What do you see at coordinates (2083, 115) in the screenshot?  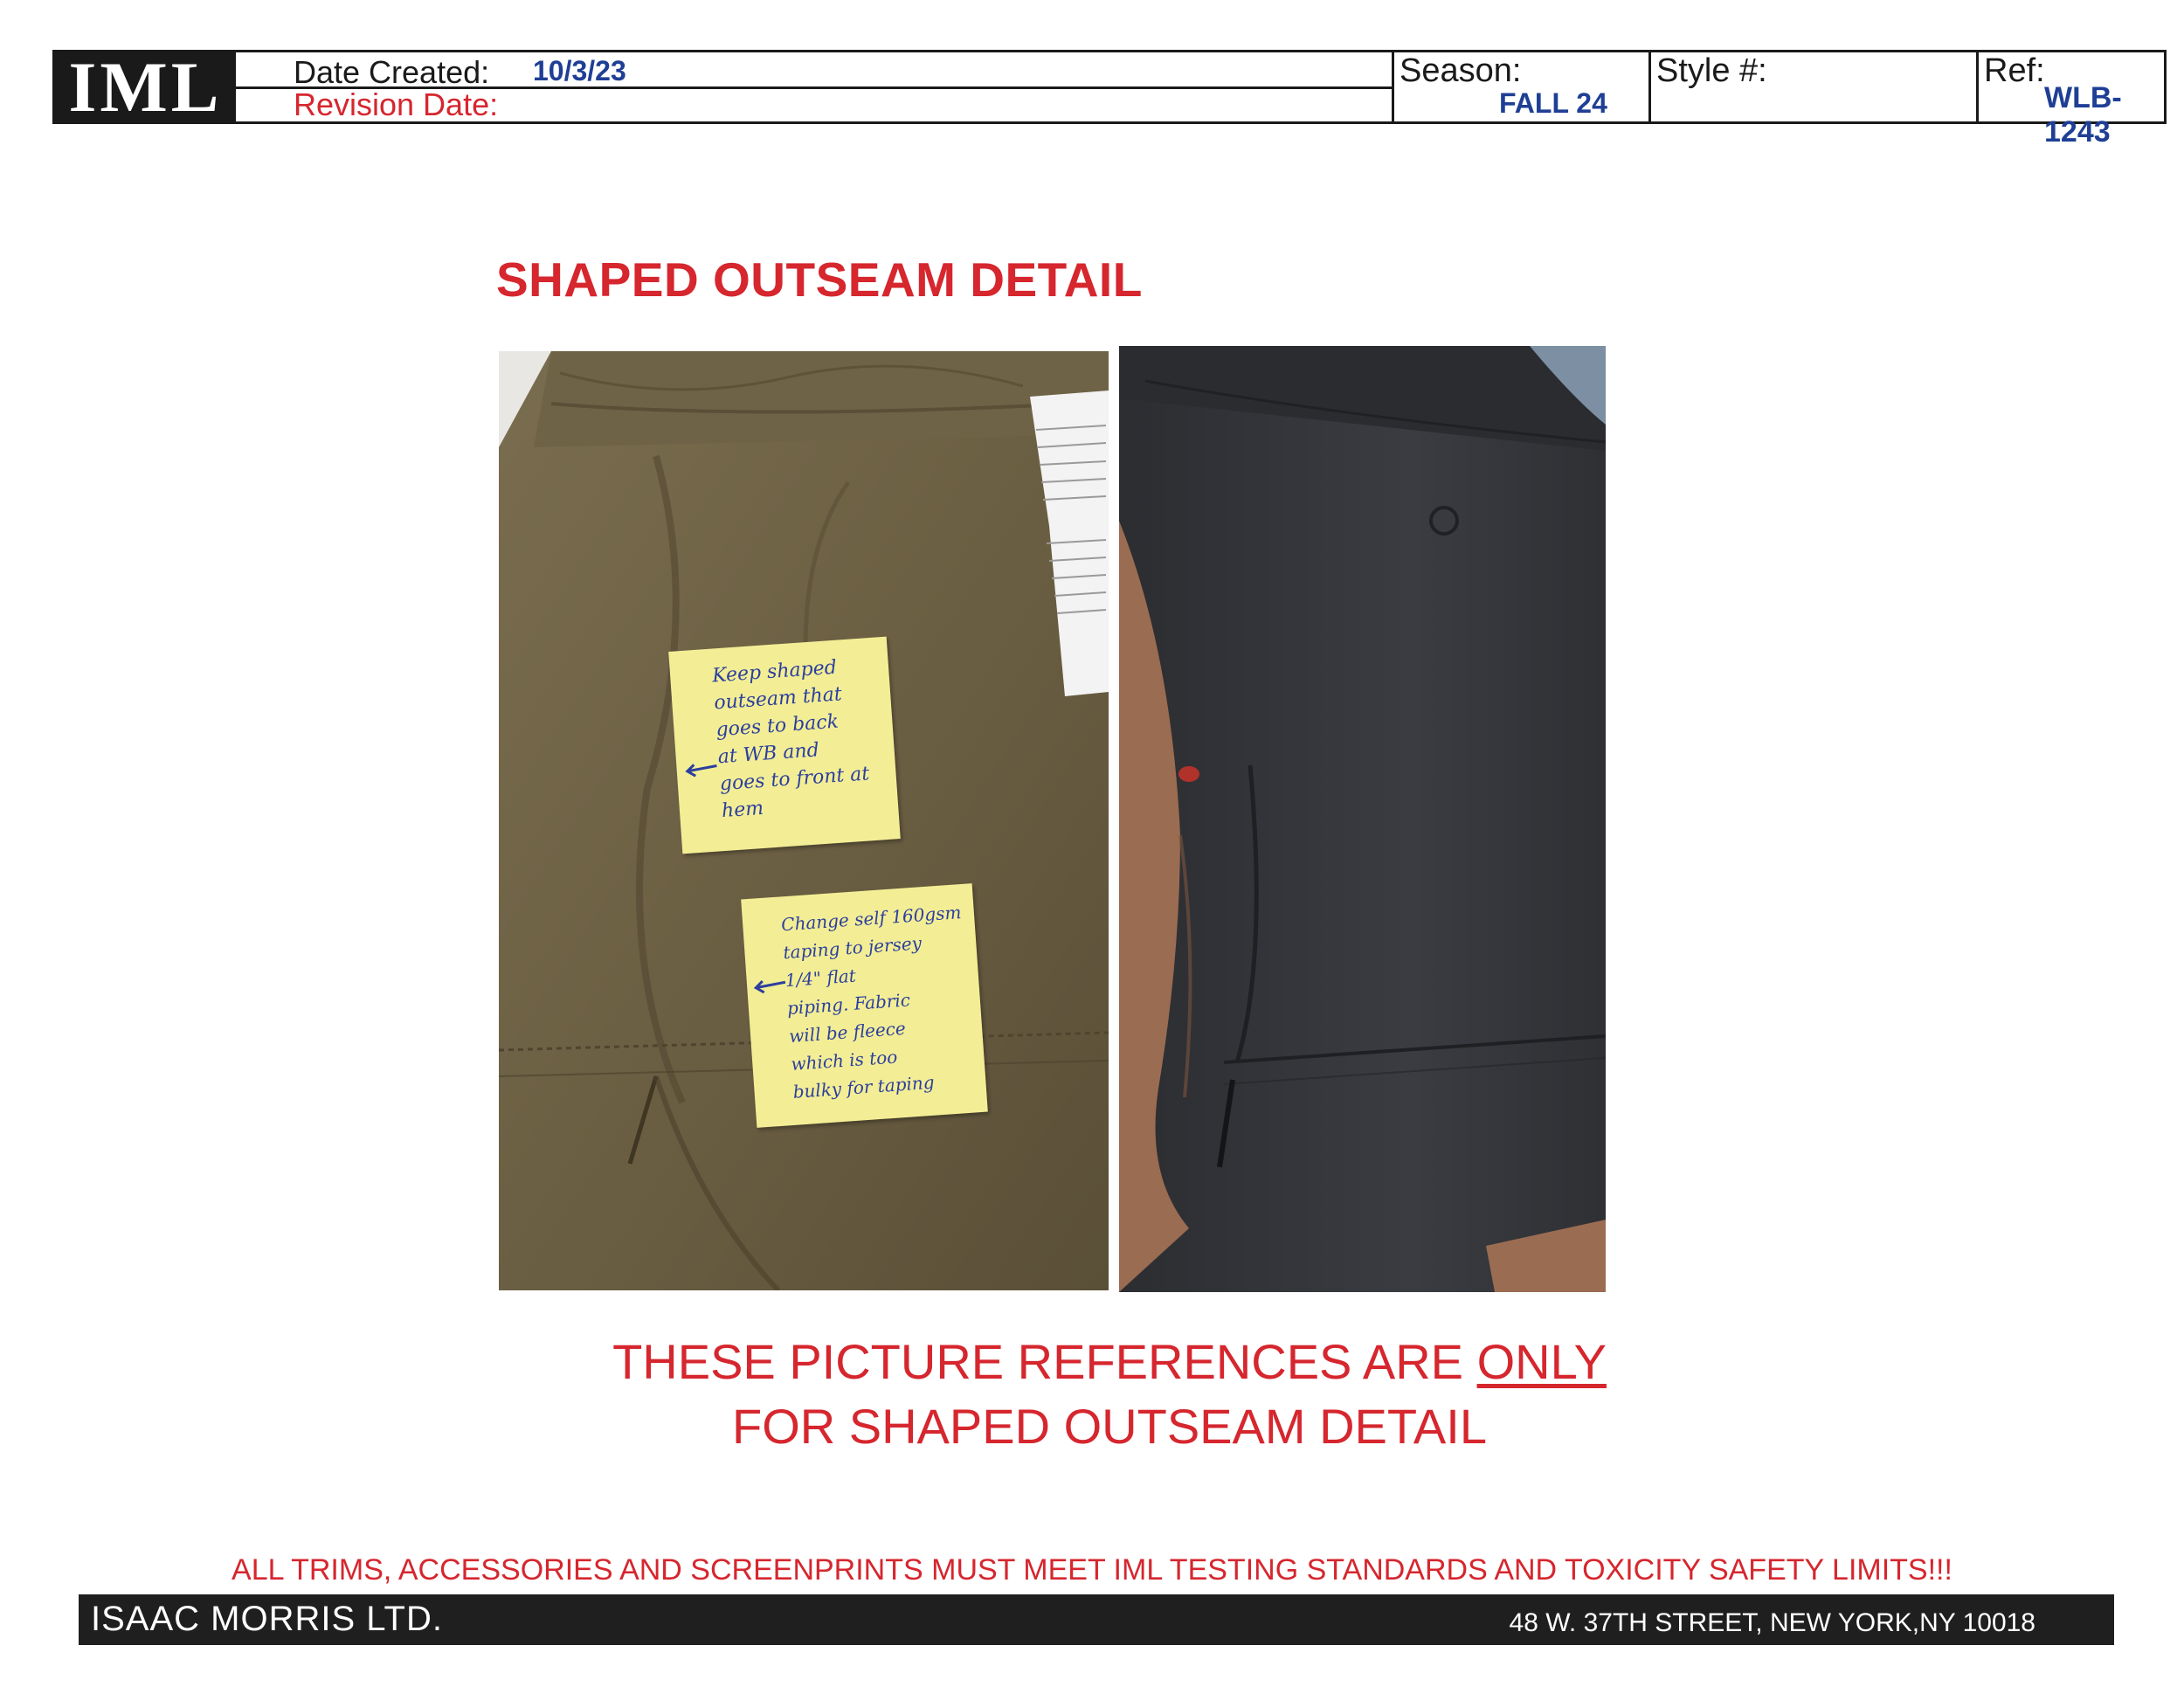 I see `ref-value: WLB-1243` at bounding box center [2083, 115].